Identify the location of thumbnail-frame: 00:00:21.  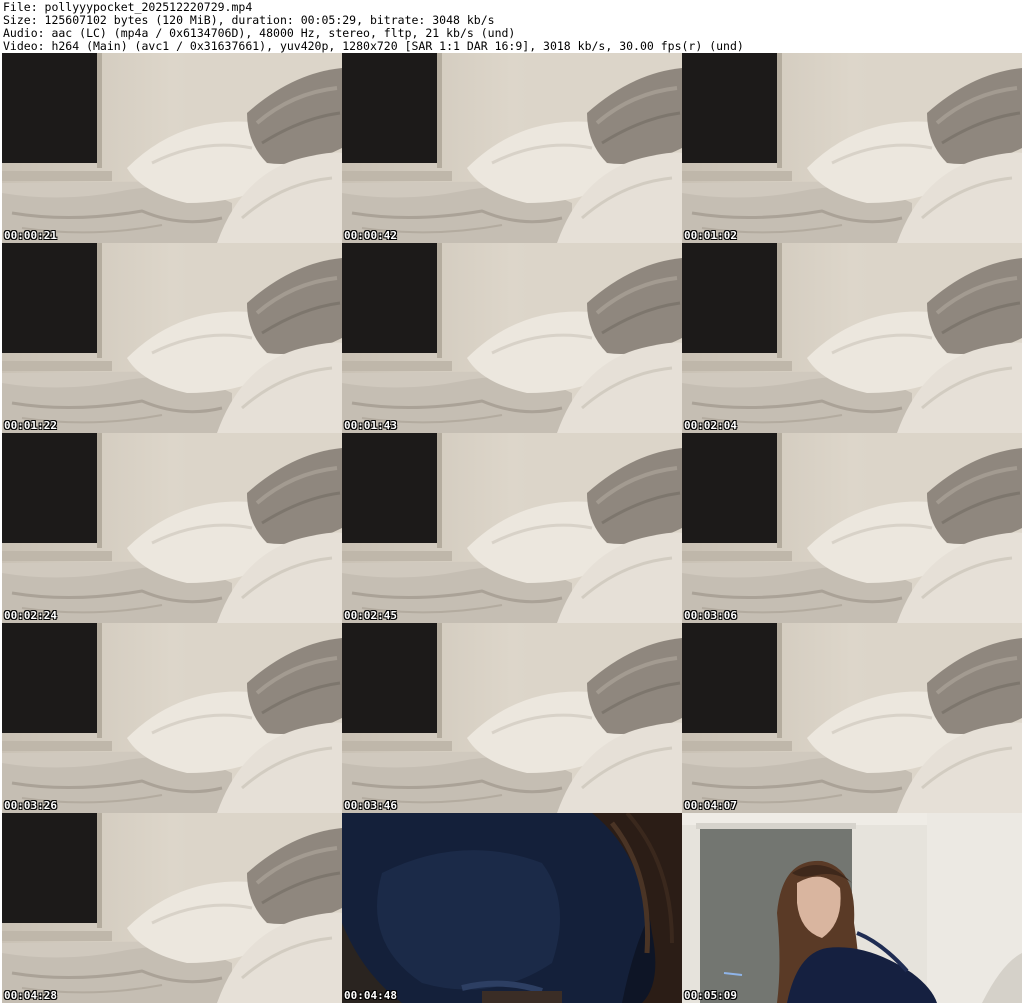
(172, 148).